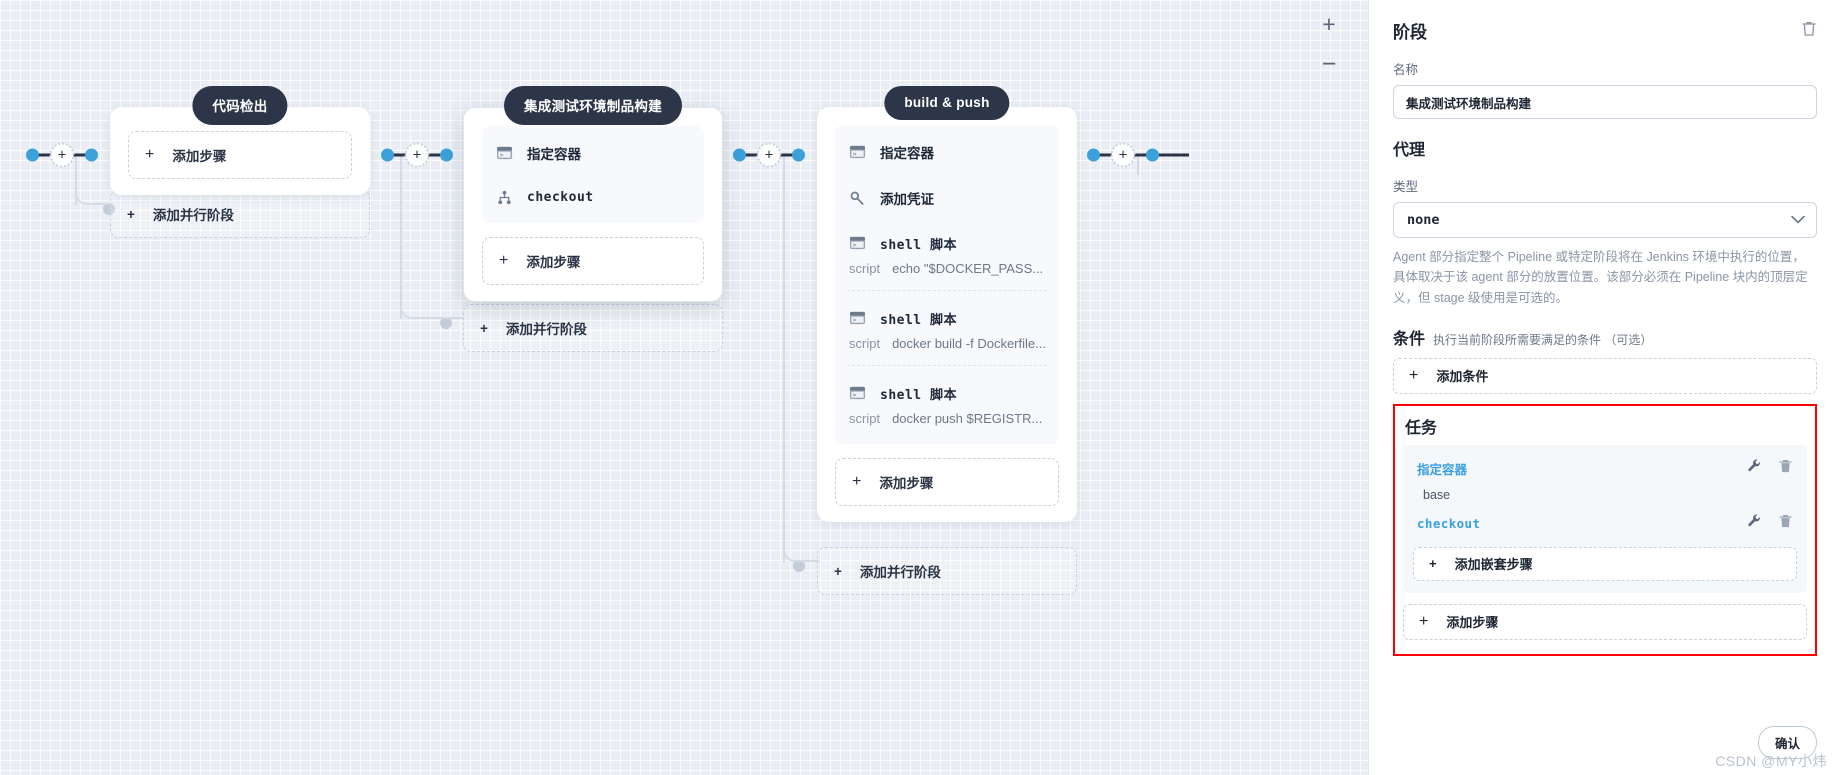 This screenshot has height=775, width=1841. Describe the element at coordinates (1543, 339) in the screenshot. I see `condition-heading-sub: 执行当前阶段所需要满足的条件 （可选）` at that location.